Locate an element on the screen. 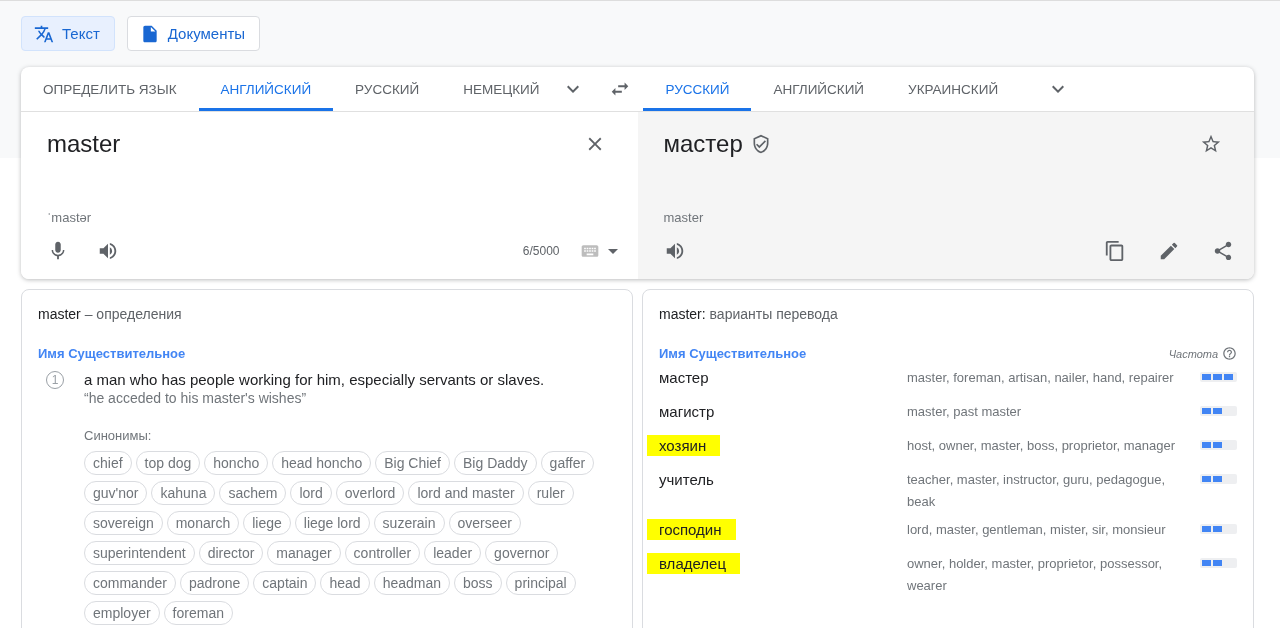 This screenshot has width=1280, height=628. language-tab: УКРАИНСКИЙ is located at coordinates (953, 89).